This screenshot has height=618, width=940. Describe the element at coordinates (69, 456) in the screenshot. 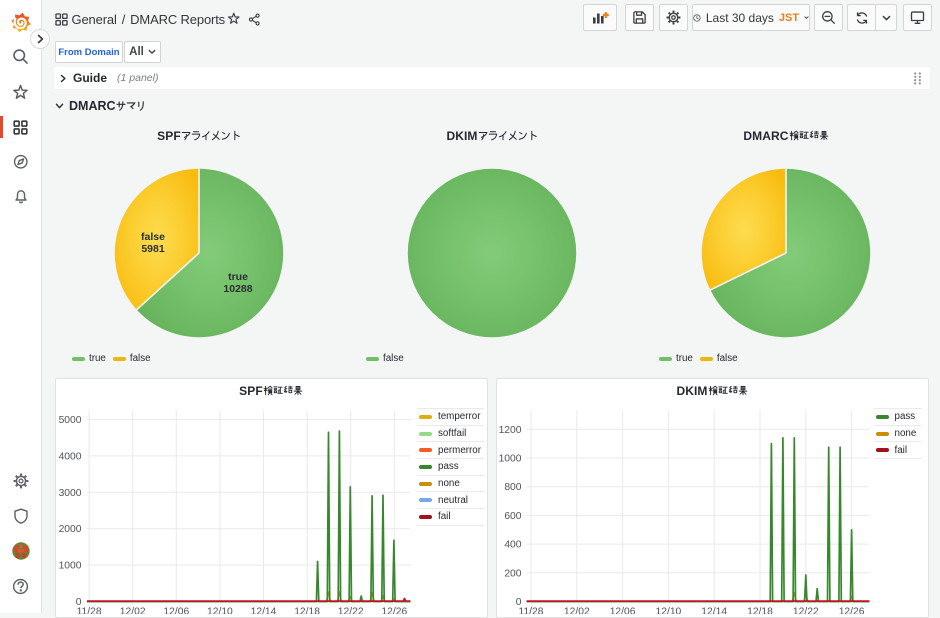

I see `svg-text: 4000` at that location.